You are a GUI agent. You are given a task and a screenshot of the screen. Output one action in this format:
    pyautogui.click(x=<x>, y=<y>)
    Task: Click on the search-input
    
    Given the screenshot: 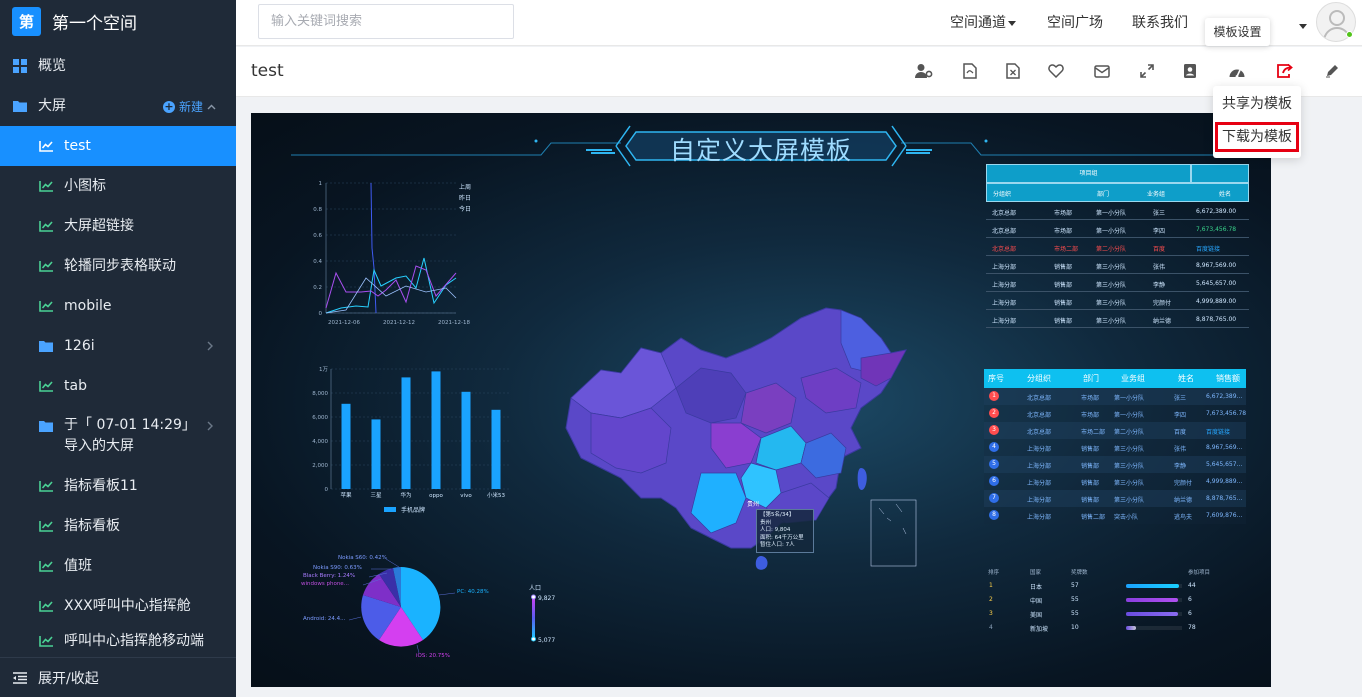 What is the action you would take?
    pyautogui.click(x=386, y=21)
    